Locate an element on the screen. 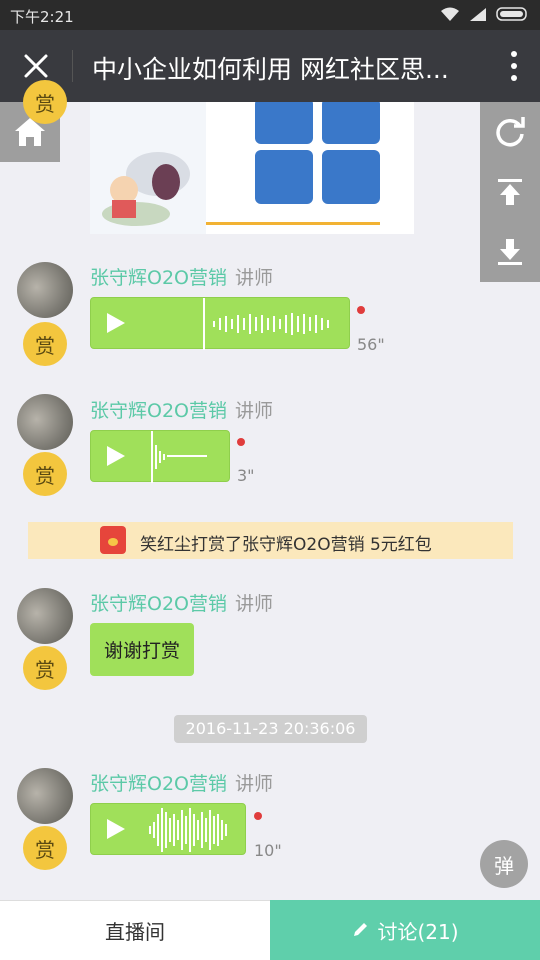 Image resolution: width=540 pixels, height=960 pixels. text-message: 谢谢打赏 is located at coordinates (142, 649).